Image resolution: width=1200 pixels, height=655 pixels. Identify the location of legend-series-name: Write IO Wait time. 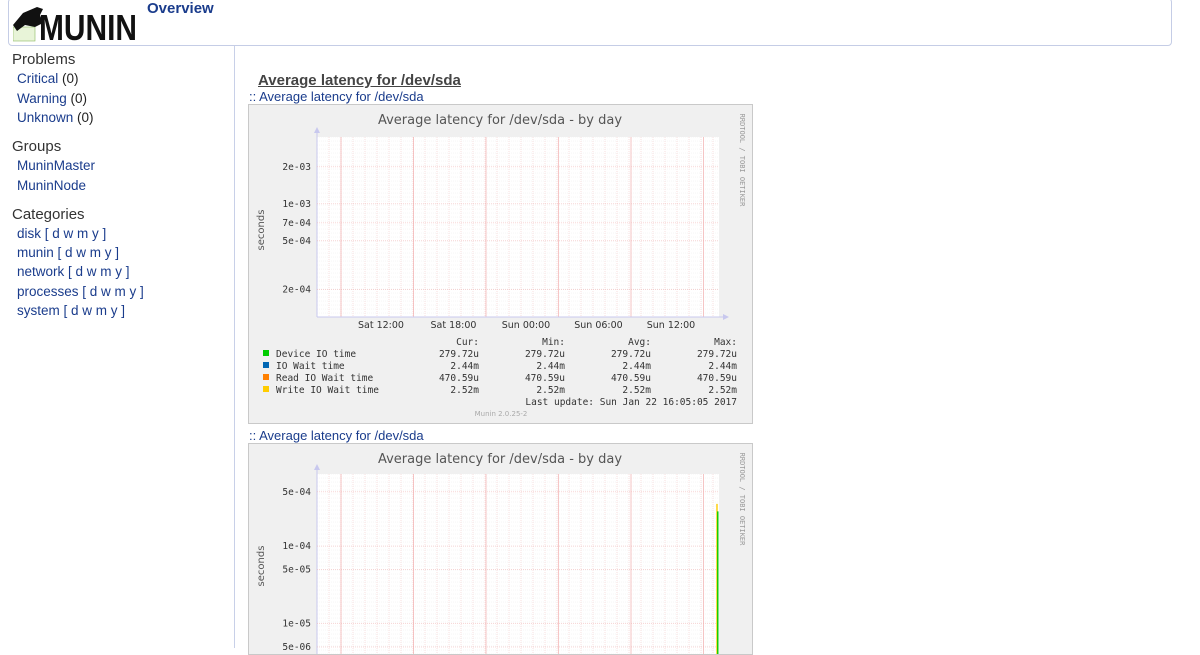
(327, 390).